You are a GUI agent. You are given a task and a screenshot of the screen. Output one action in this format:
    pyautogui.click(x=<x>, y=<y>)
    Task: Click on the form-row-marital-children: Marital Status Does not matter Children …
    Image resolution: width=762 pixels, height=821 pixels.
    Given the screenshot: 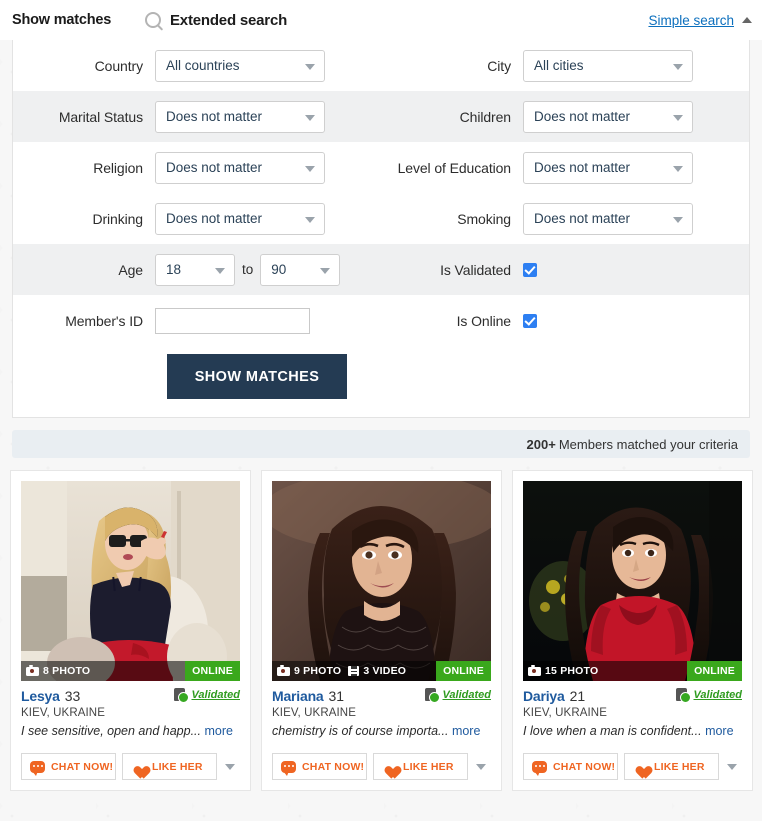 What is the action you would take?
    pyautogui.click(x=381, y=116)
    